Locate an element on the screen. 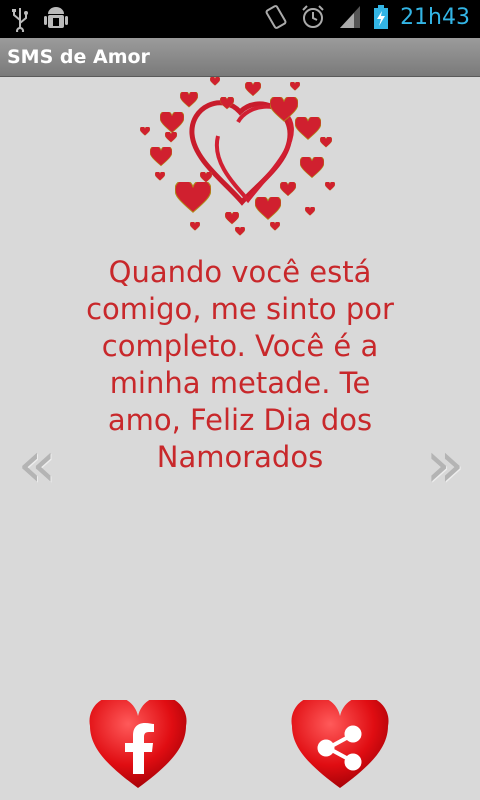 This screenshot has width=480, height=800. android-debug-icon is located at coordinates (56, 17).